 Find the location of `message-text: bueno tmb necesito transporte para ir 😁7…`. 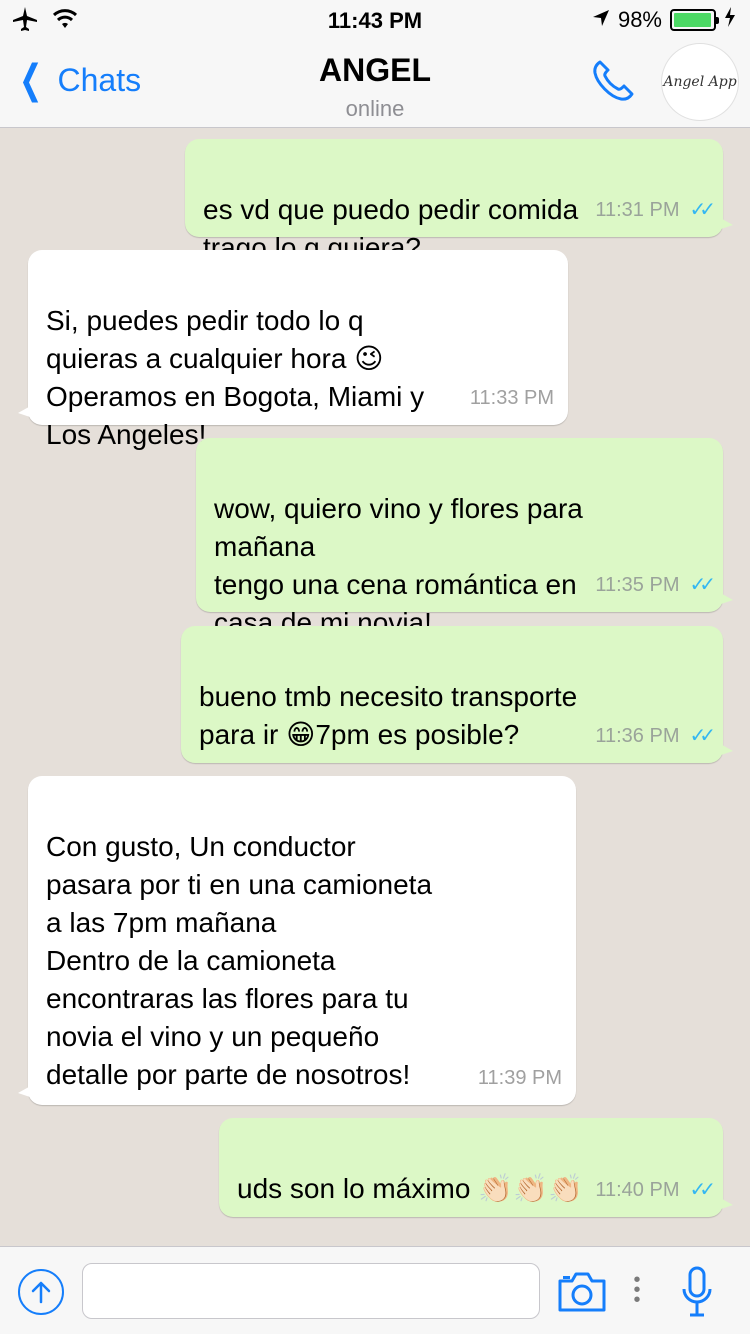

message-text: bueno tmb necesito transporte para ir 😁7… is located at coordinates (388, 715).